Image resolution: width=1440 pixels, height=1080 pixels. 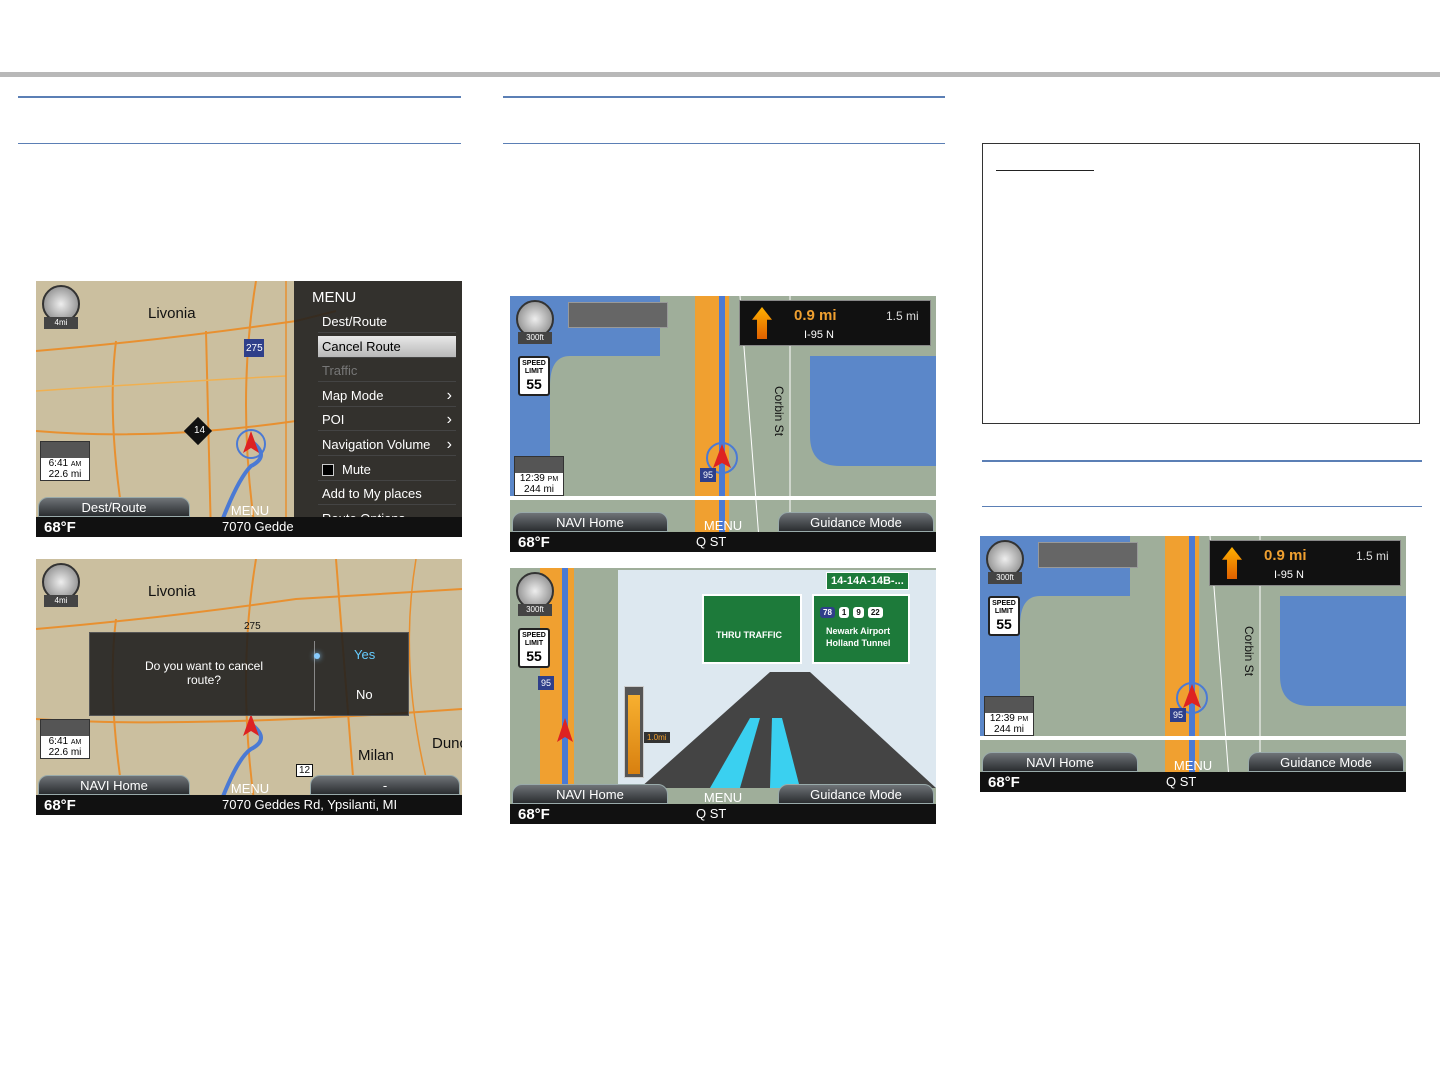 I want to click on dialog-divider, so click(x=314, y=676).